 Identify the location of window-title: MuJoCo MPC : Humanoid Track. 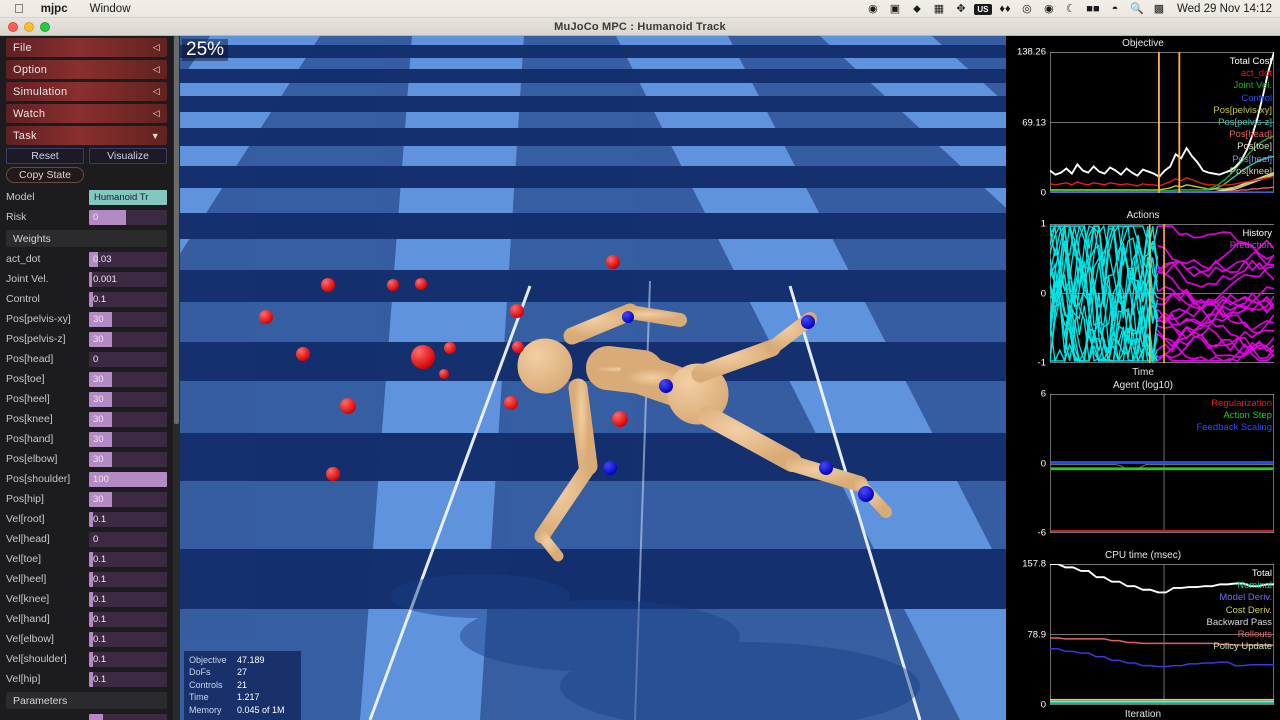
(640, 26).